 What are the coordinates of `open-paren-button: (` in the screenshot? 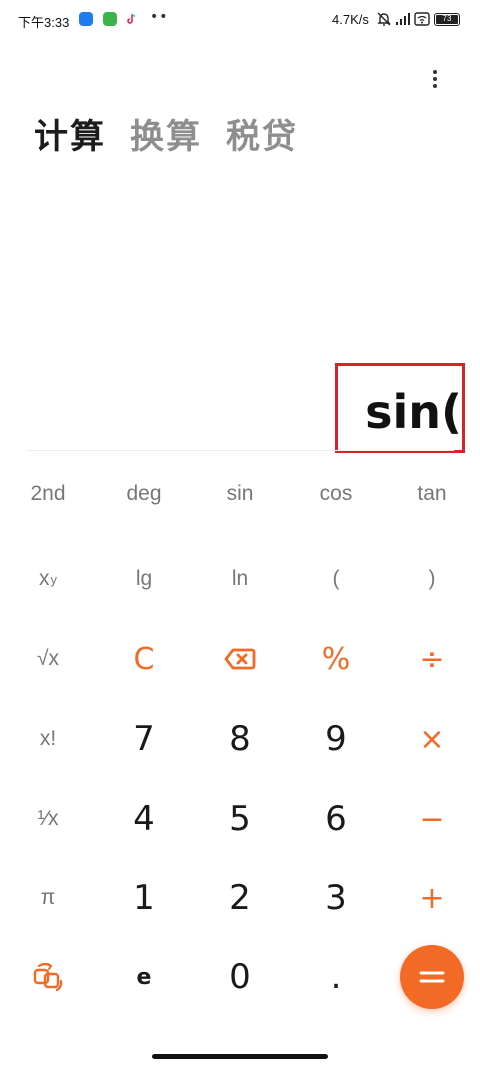 It's located at (336, 579).